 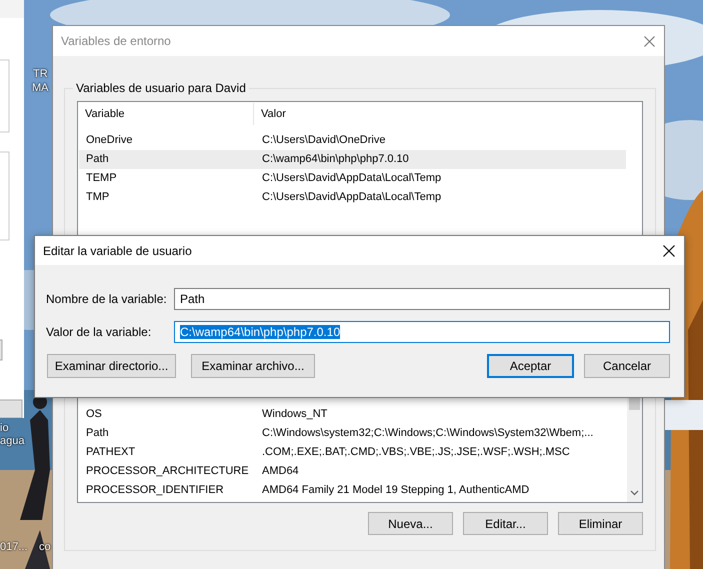 I want to click on variable-name: PATHEXT, so click(x=110, y=452).